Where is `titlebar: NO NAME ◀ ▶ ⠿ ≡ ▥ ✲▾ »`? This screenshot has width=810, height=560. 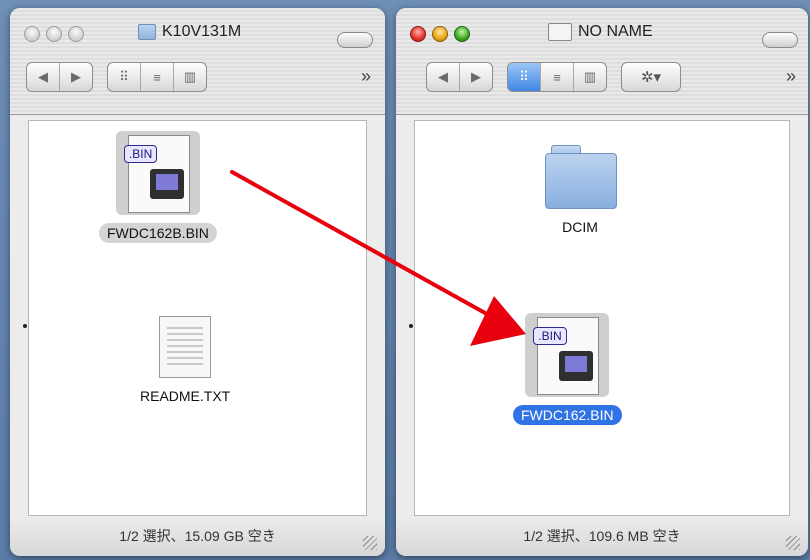
titlebar: NO NAME ◀ ▶ ⠿ ≡ ▥ ✲▾ » is located at coordinates (602, 61).